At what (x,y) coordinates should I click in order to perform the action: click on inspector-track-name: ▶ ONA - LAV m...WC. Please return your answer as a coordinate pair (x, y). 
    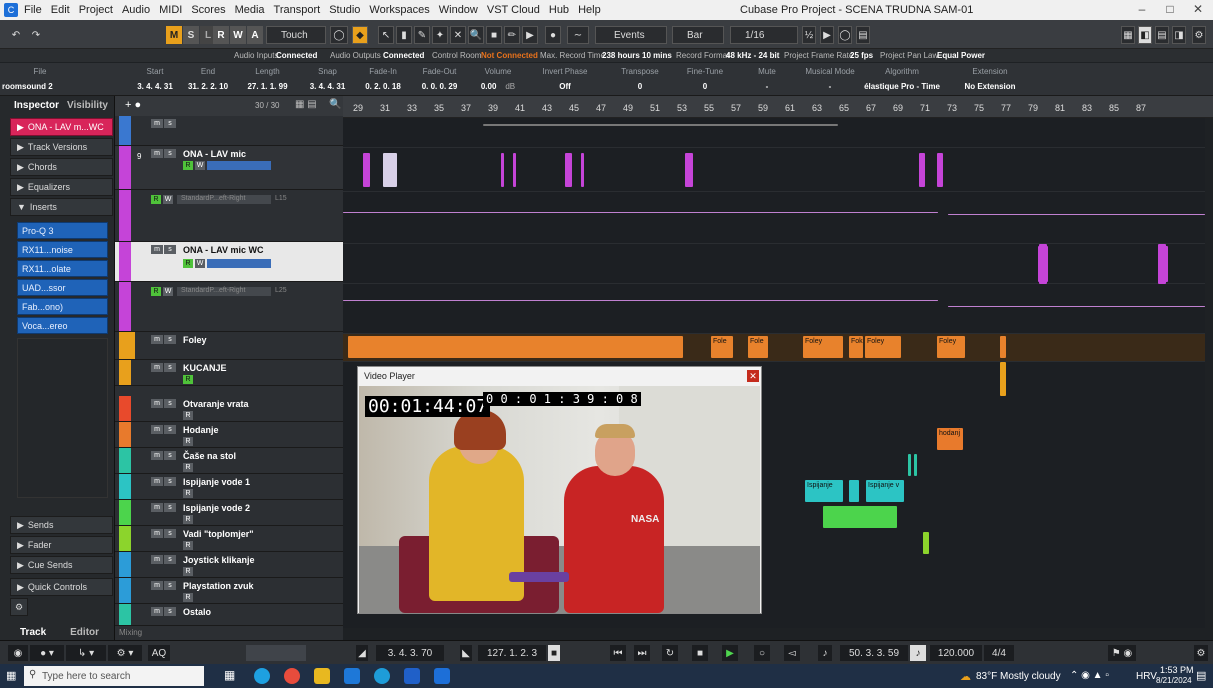
    Looking at the image, I should click on (61, 127).